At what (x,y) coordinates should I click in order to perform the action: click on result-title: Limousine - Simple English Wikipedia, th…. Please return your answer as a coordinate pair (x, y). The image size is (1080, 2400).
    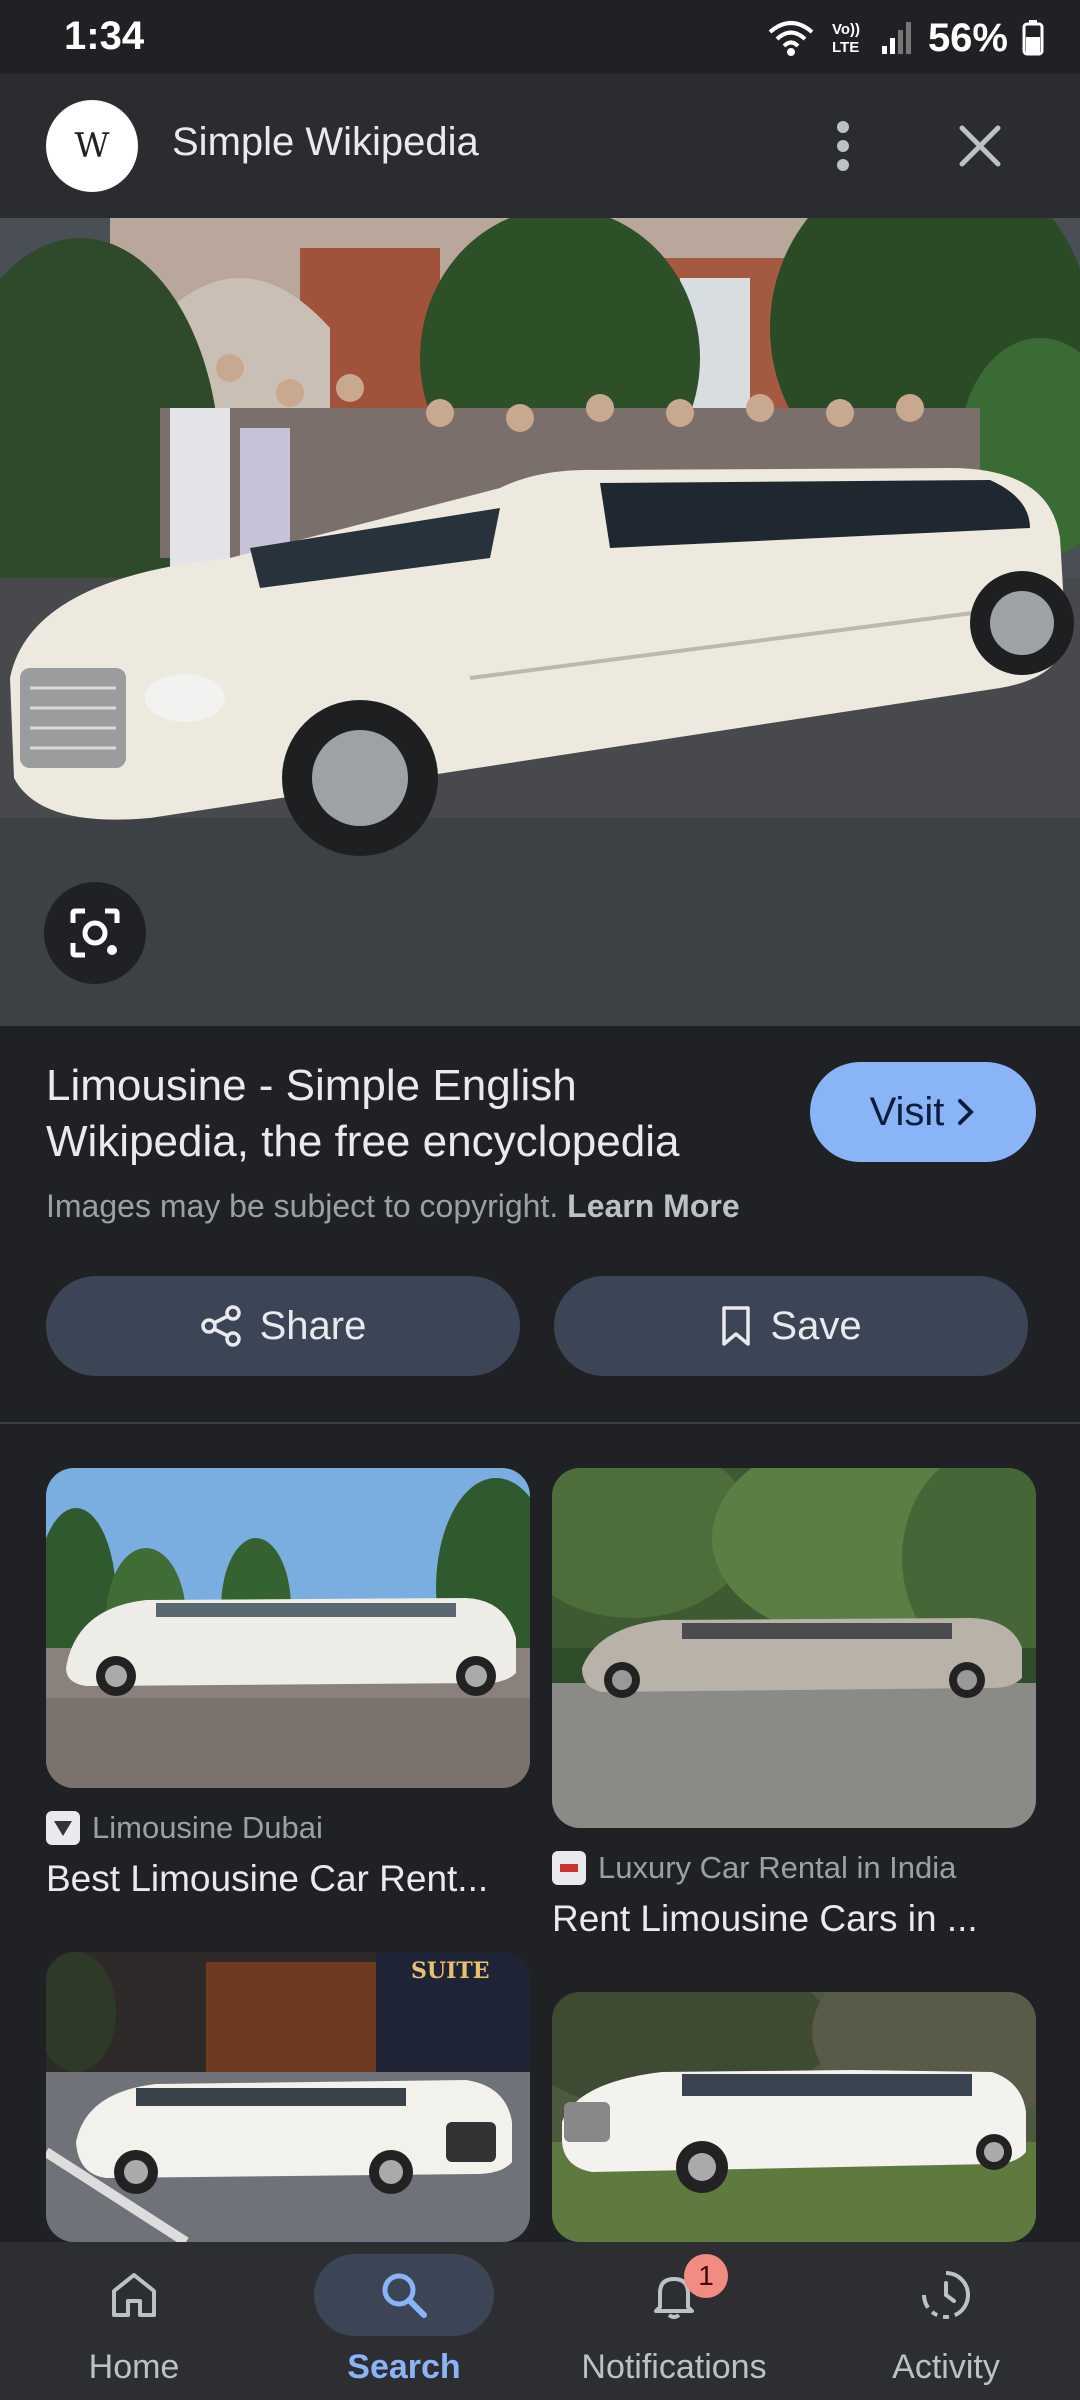
    Looking at the image, I should click on (416, 1114).